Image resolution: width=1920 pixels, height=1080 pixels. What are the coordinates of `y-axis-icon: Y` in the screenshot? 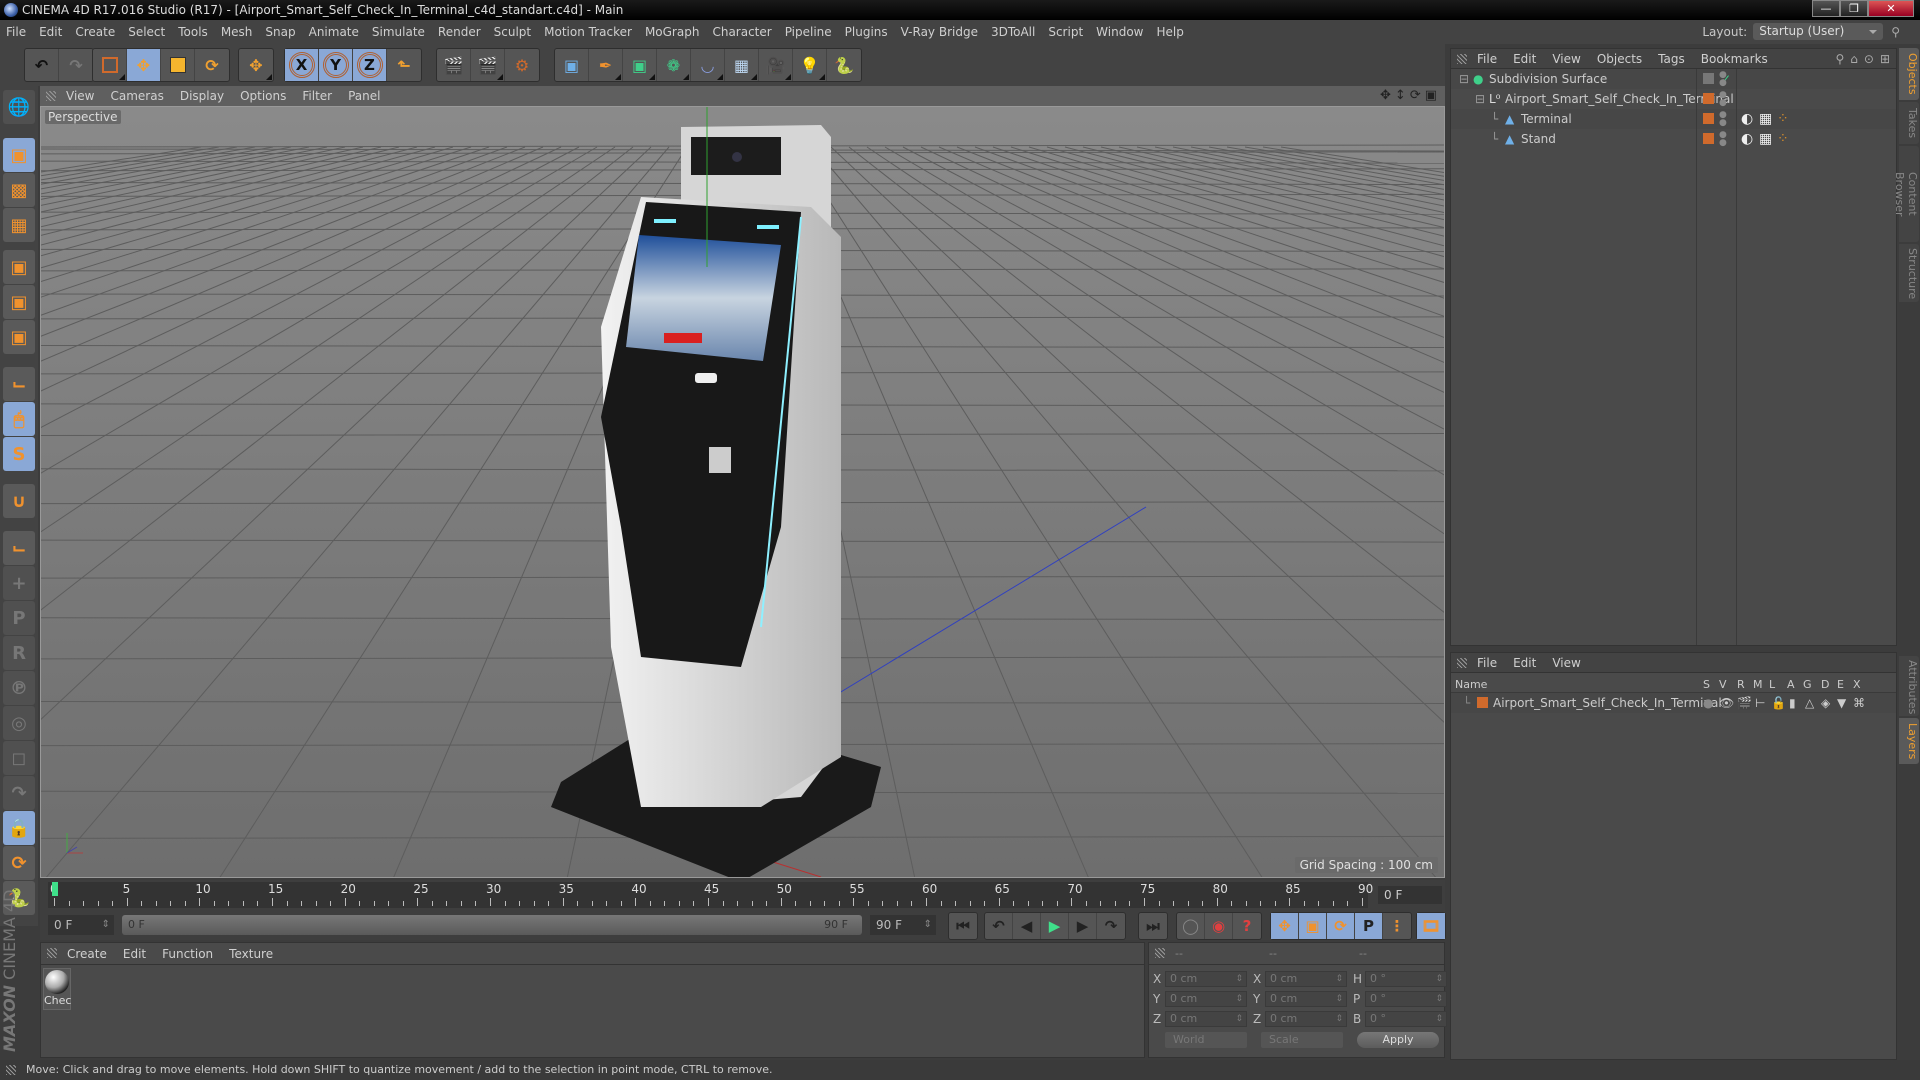 It's located at (336, 65).